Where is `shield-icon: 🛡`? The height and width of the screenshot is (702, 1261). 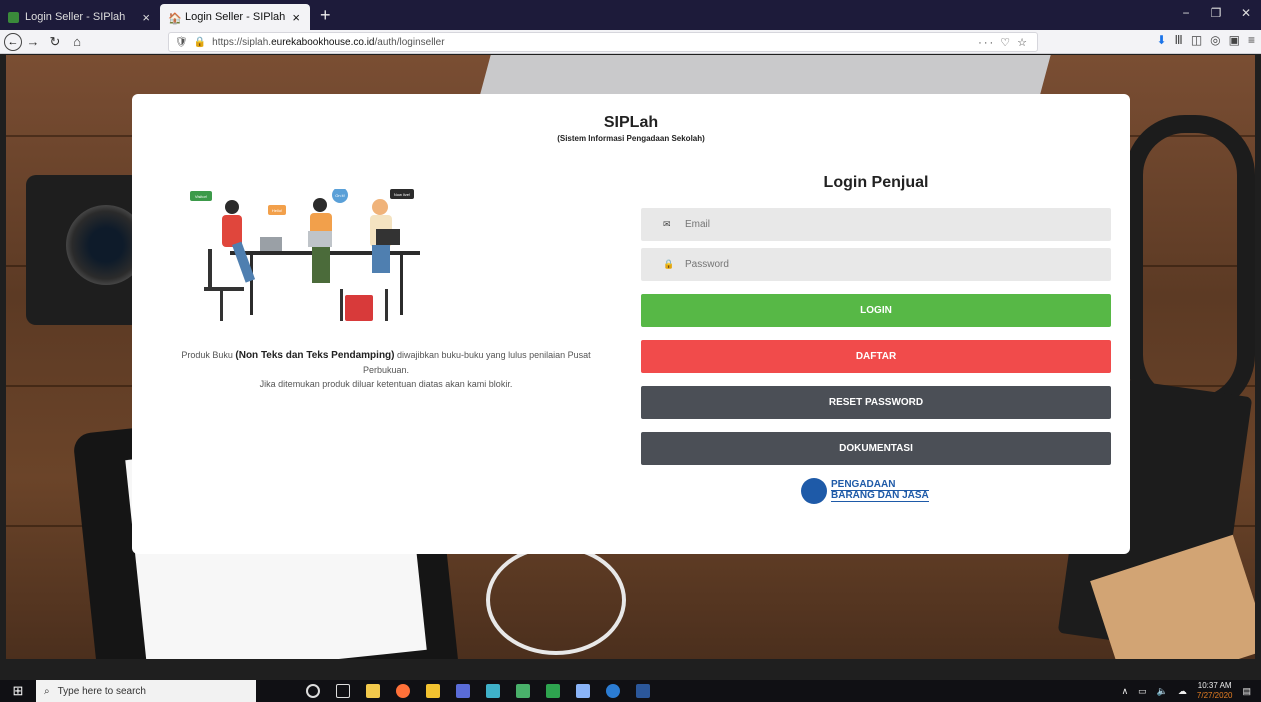 shield-icon: 🛡 is located at coordinates (181, 42).